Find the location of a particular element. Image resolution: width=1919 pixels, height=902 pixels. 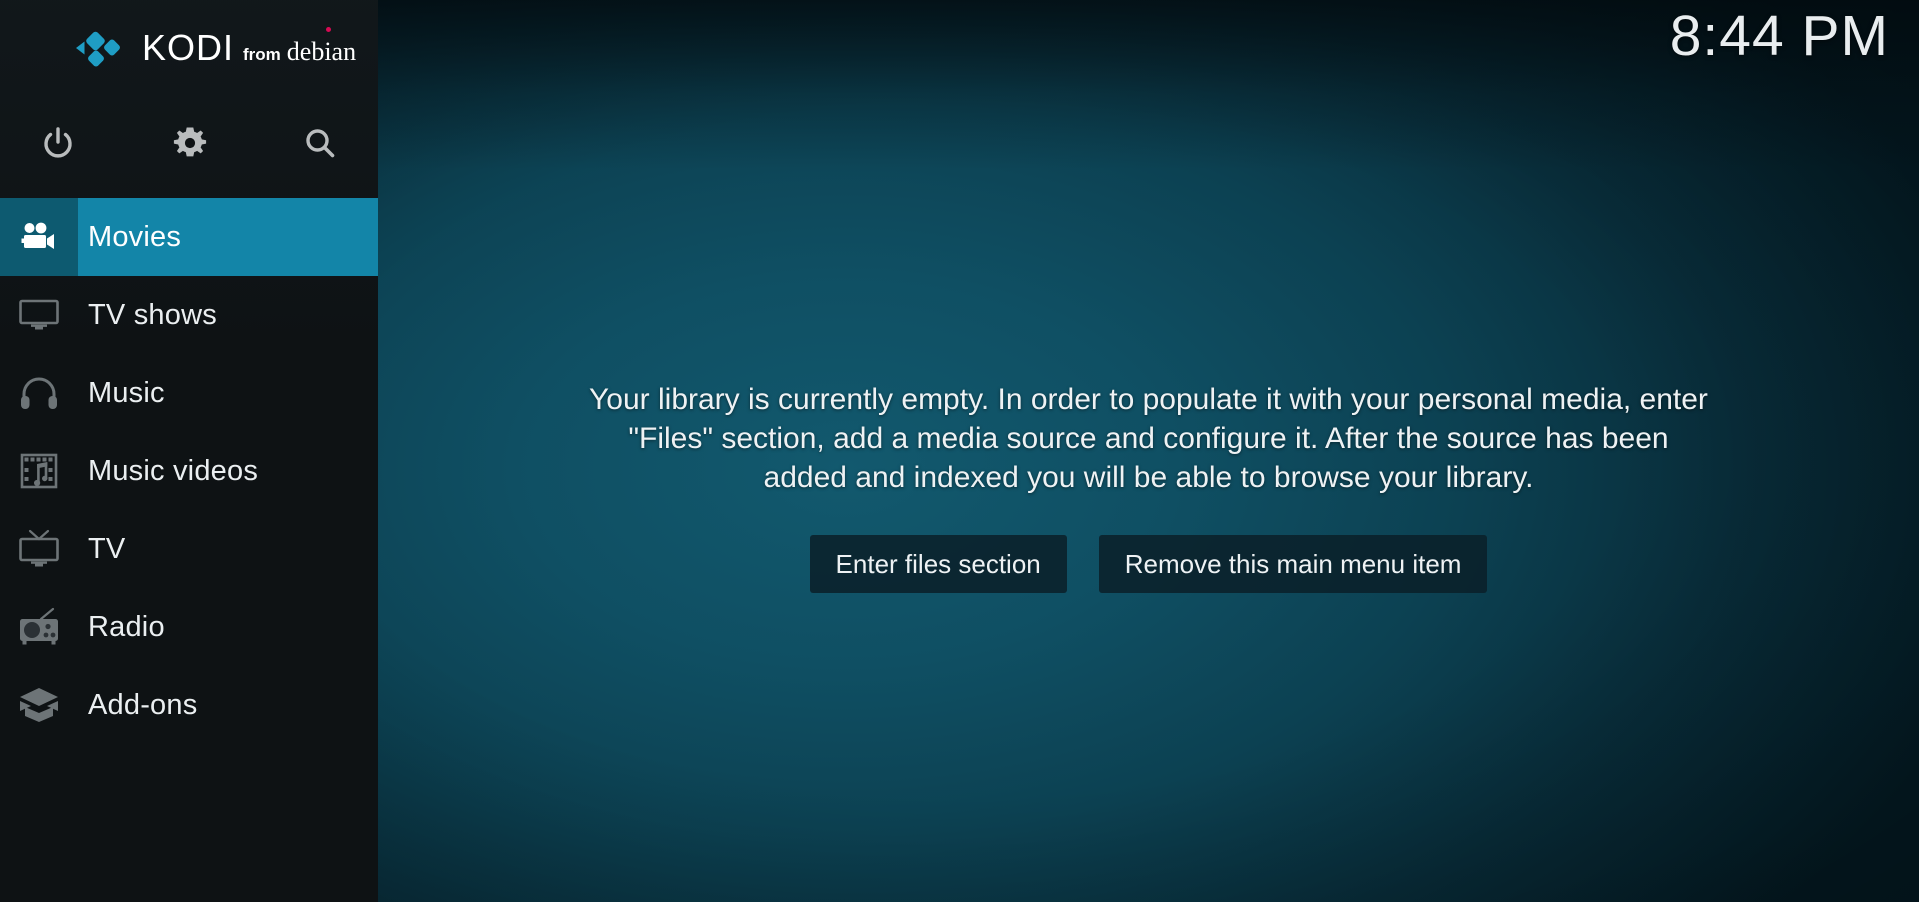

sidebar-item-add-ons: Add-ons is located at coordinates (189, 705).